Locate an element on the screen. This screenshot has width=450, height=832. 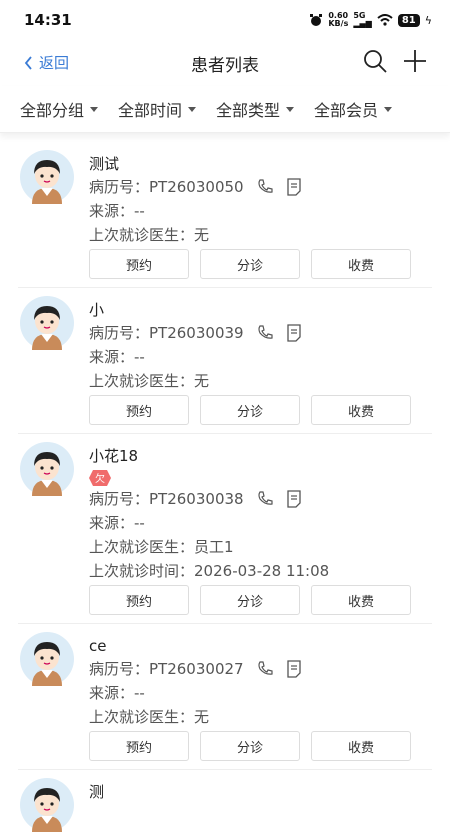
alarm-icon is located at coordinates (316, 20).